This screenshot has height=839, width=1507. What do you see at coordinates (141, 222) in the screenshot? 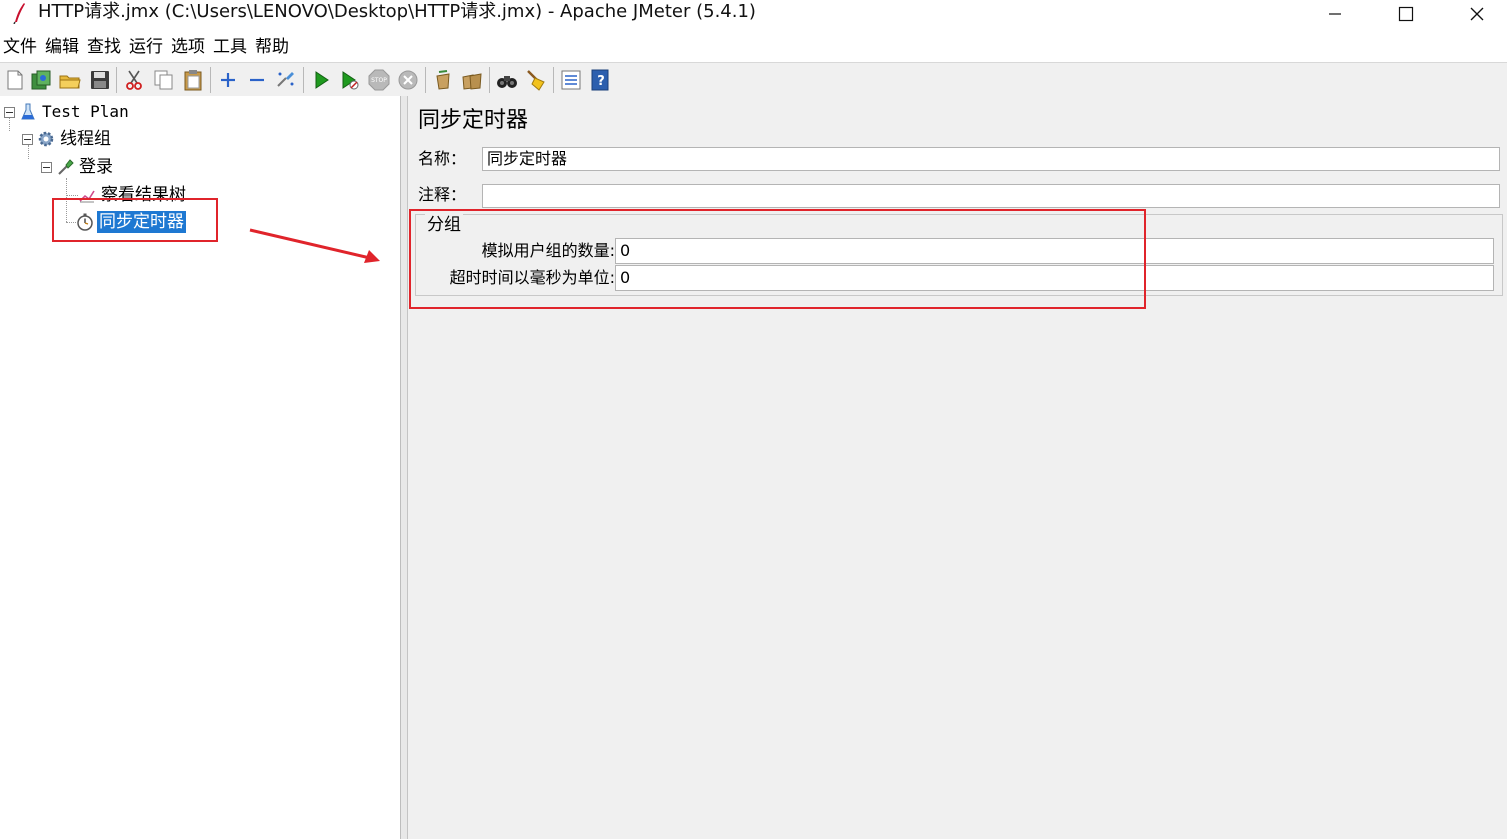
I see `tree-node-label-selected: 同步定时器` at bounding box center [141, 222].